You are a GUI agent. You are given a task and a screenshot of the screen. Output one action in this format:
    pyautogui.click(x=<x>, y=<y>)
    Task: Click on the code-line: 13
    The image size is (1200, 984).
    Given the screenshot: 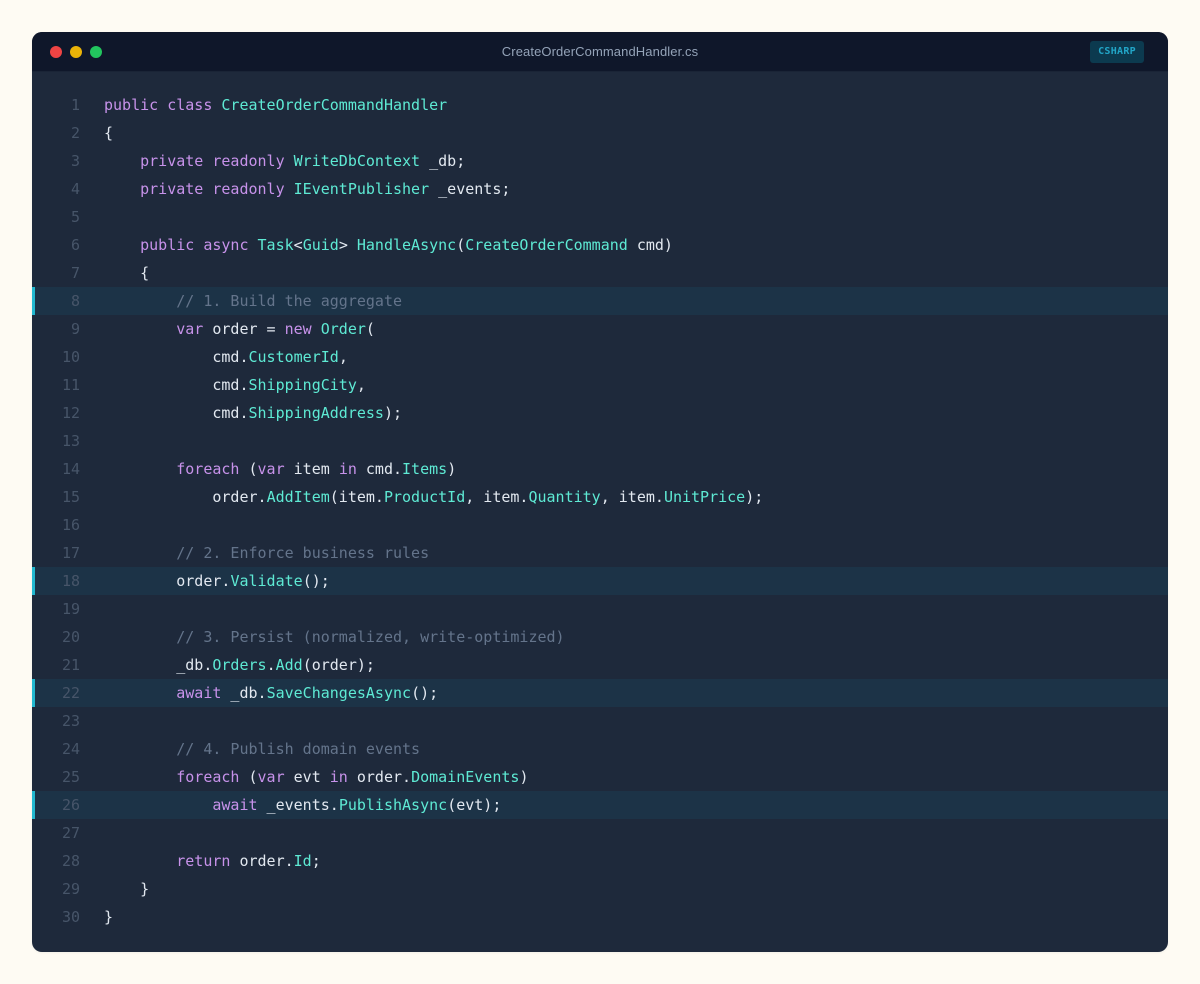 What is the action you would take?
    pyautogui.click(x=600, y=441)
    